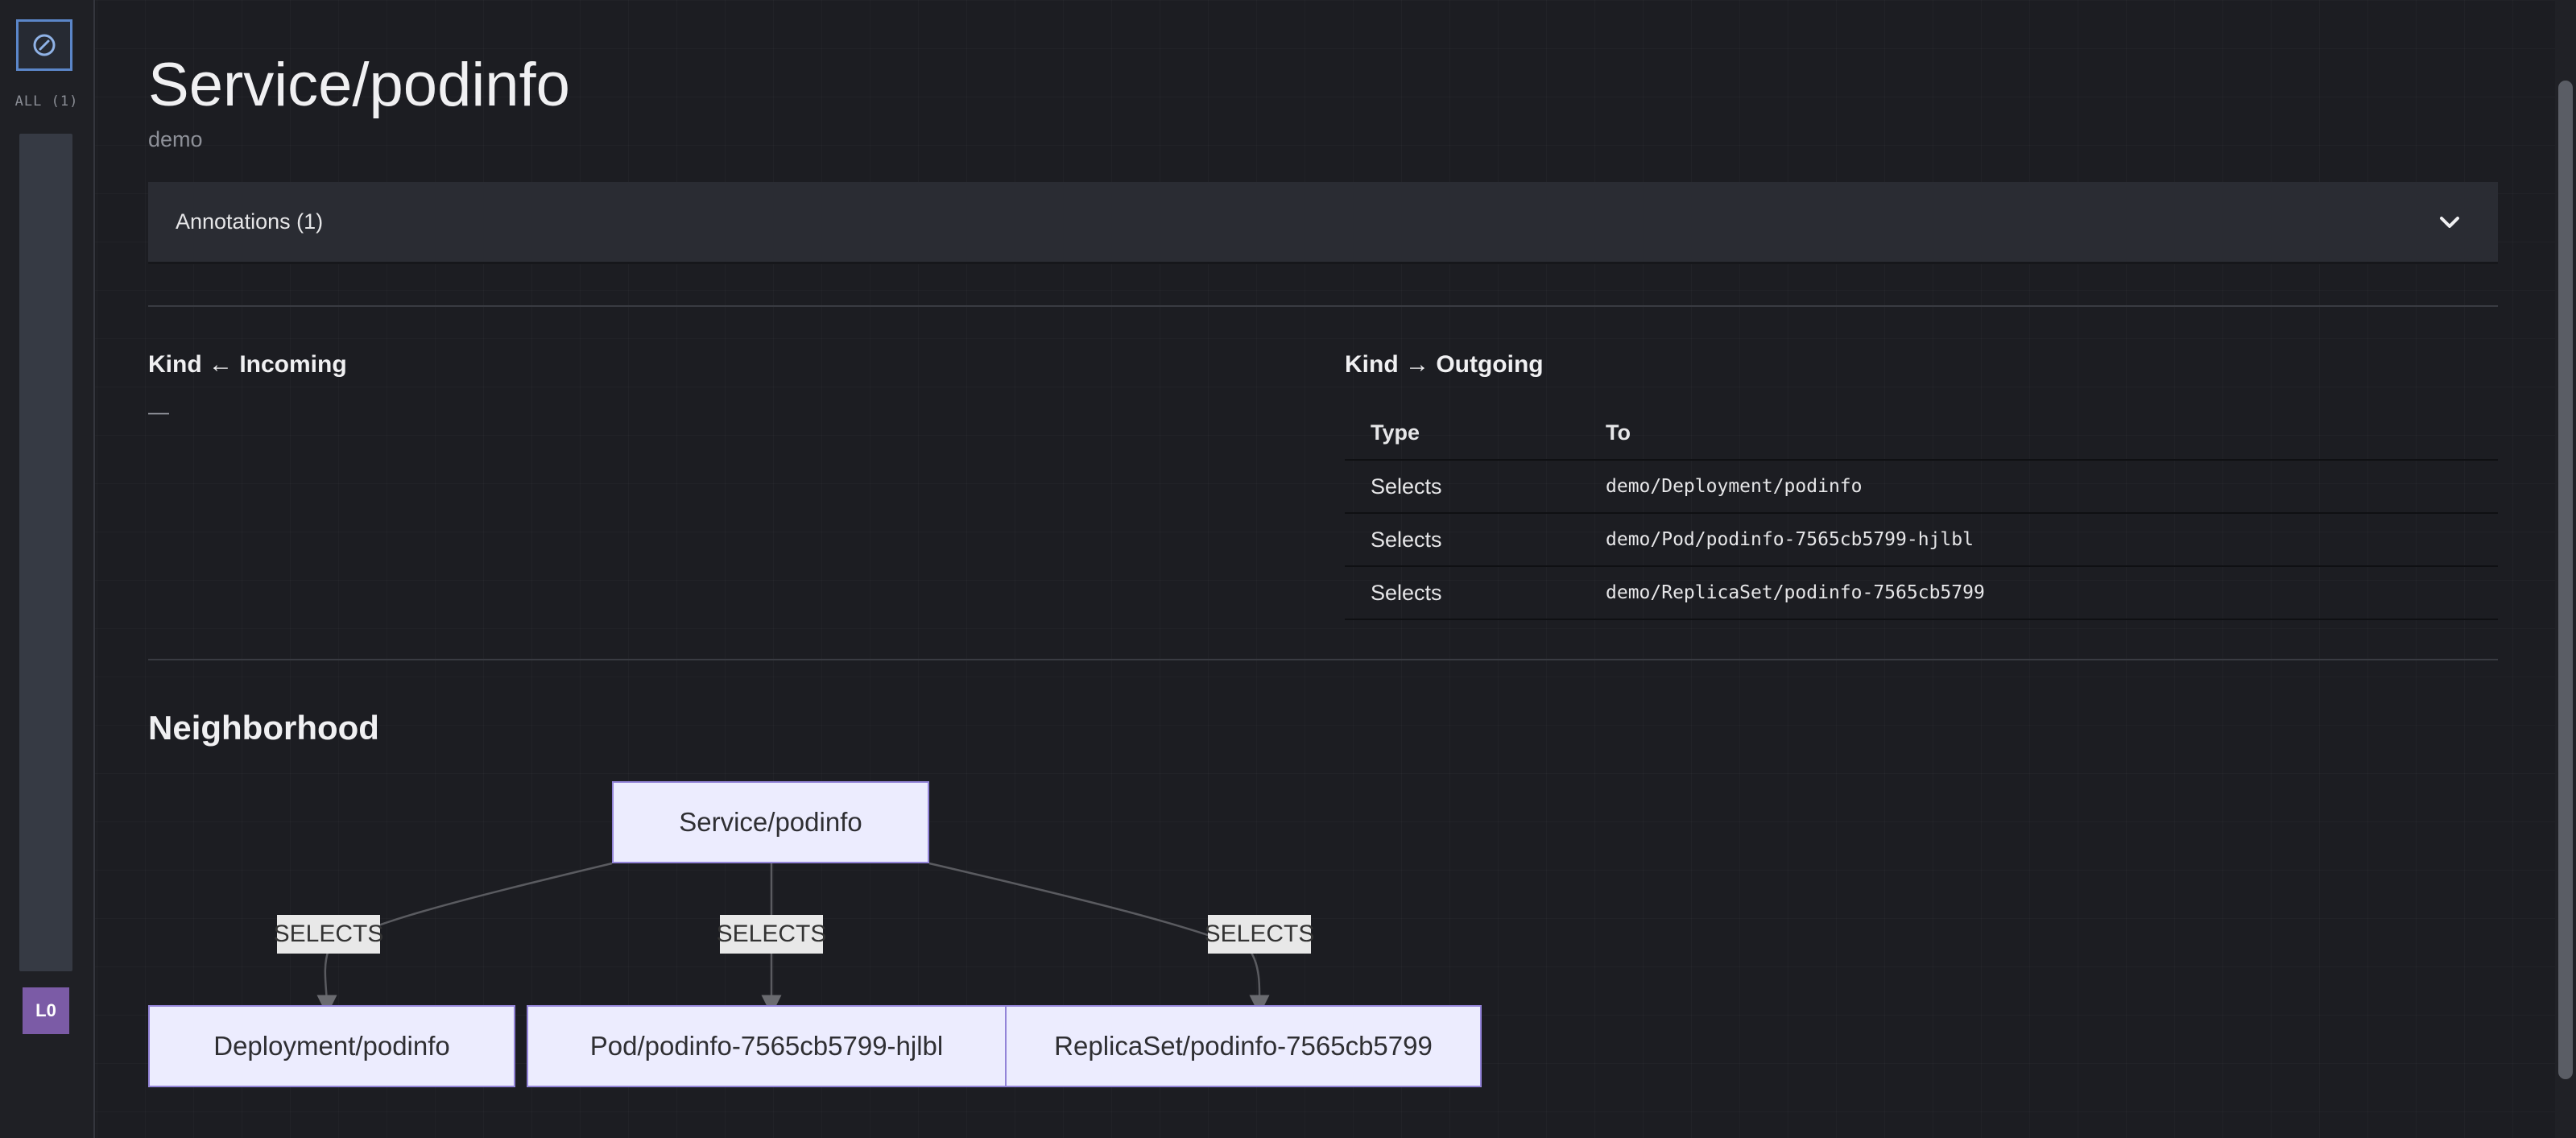  I want to click on row-target-link: demo/Pod/podinfo-7565cb5799-hjlbl, so click(2052, 539).